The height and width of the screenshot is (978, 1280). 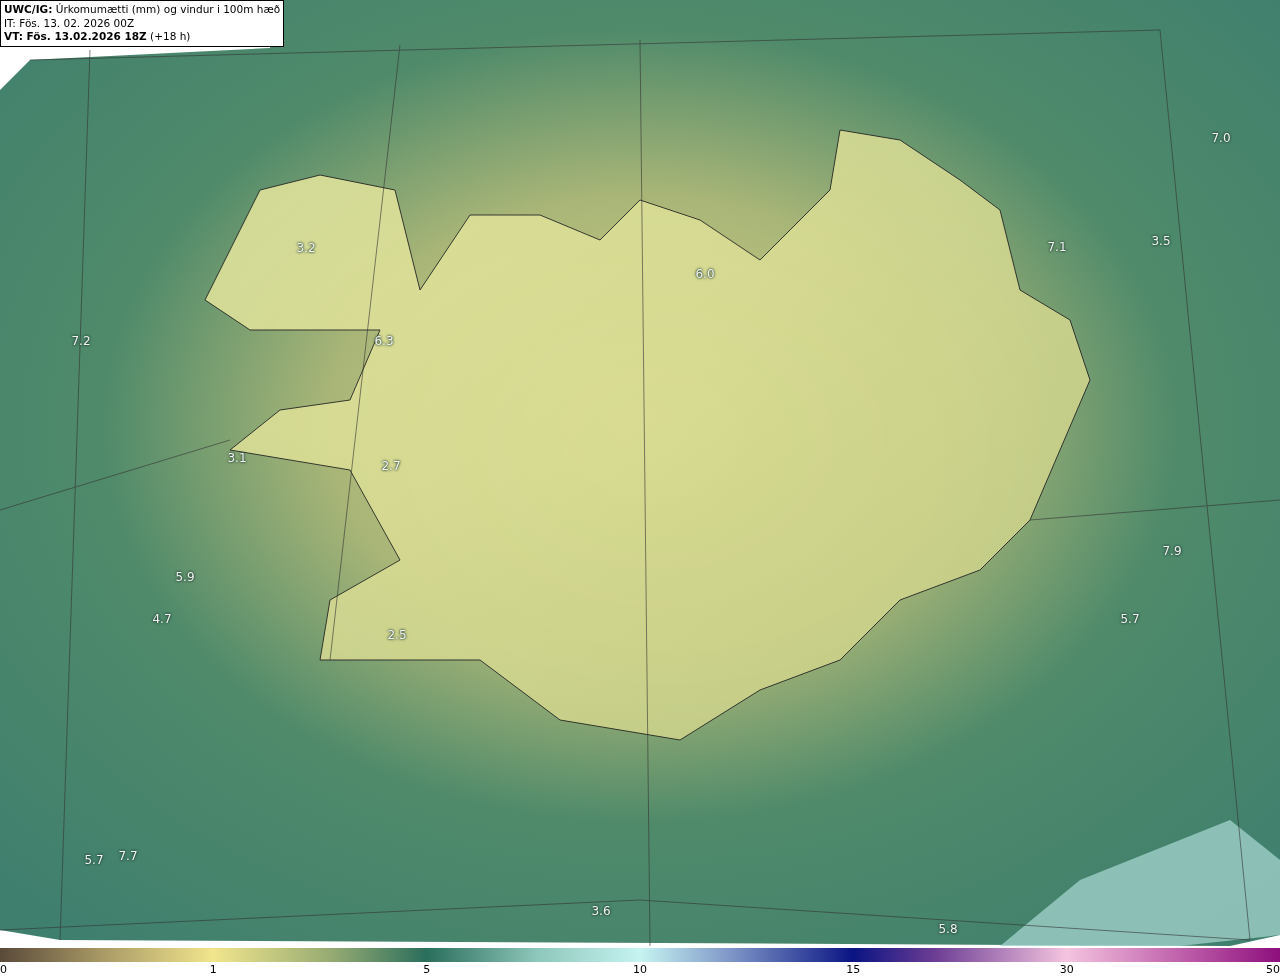 What do you see at coordinates (1273, 969) in the screenshot?
I see `scale-tick-label: 50` at bounding box center [1273, 969].